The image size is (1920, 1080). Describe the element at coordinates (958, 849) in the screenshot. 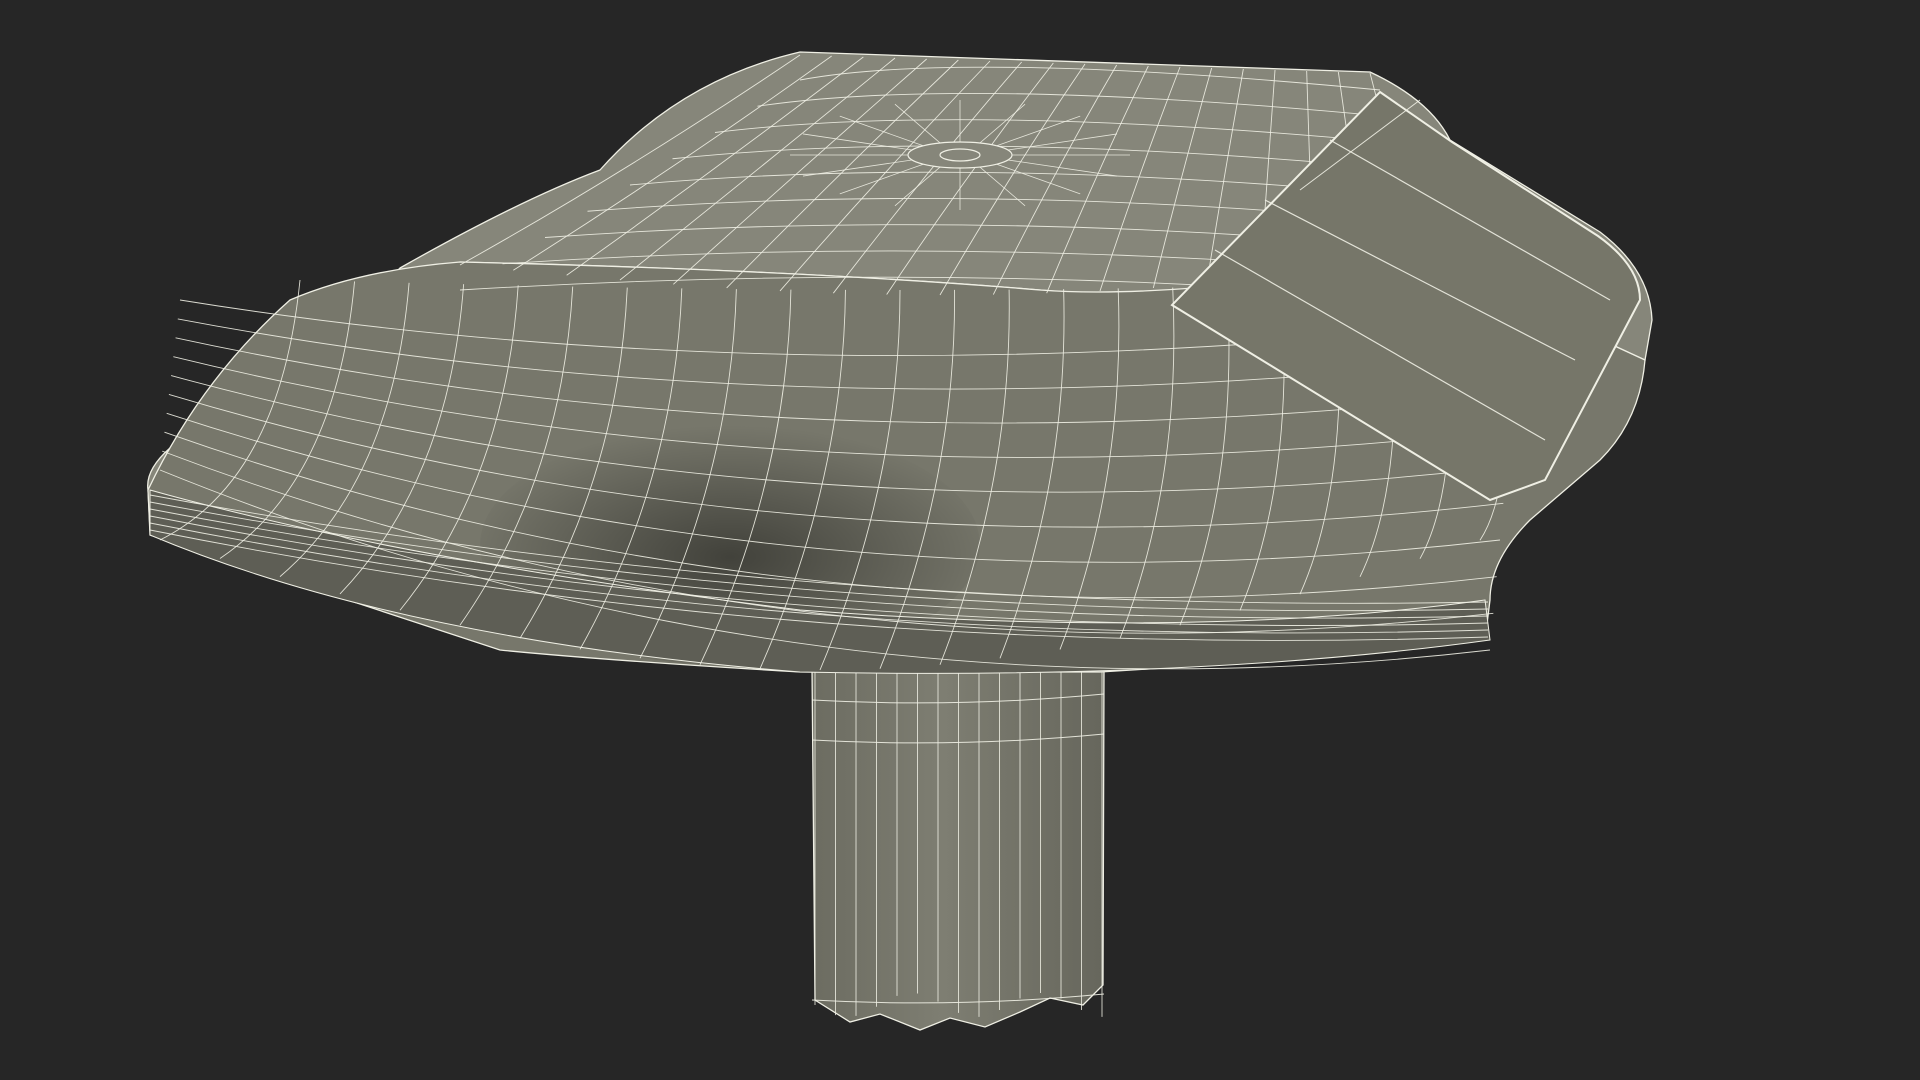

I see `anchor-stem` at that location.